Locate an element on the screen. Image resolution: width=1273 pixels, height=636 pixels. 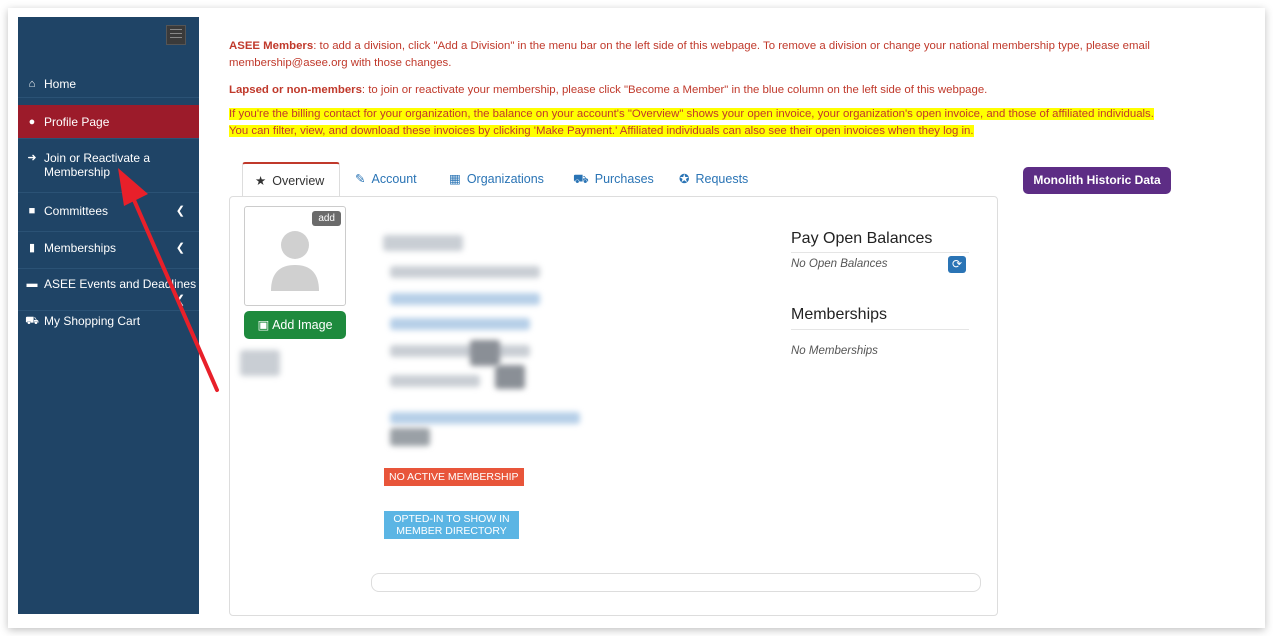
sidebar-item-label: Memberships is located at coordinates (80, 248).